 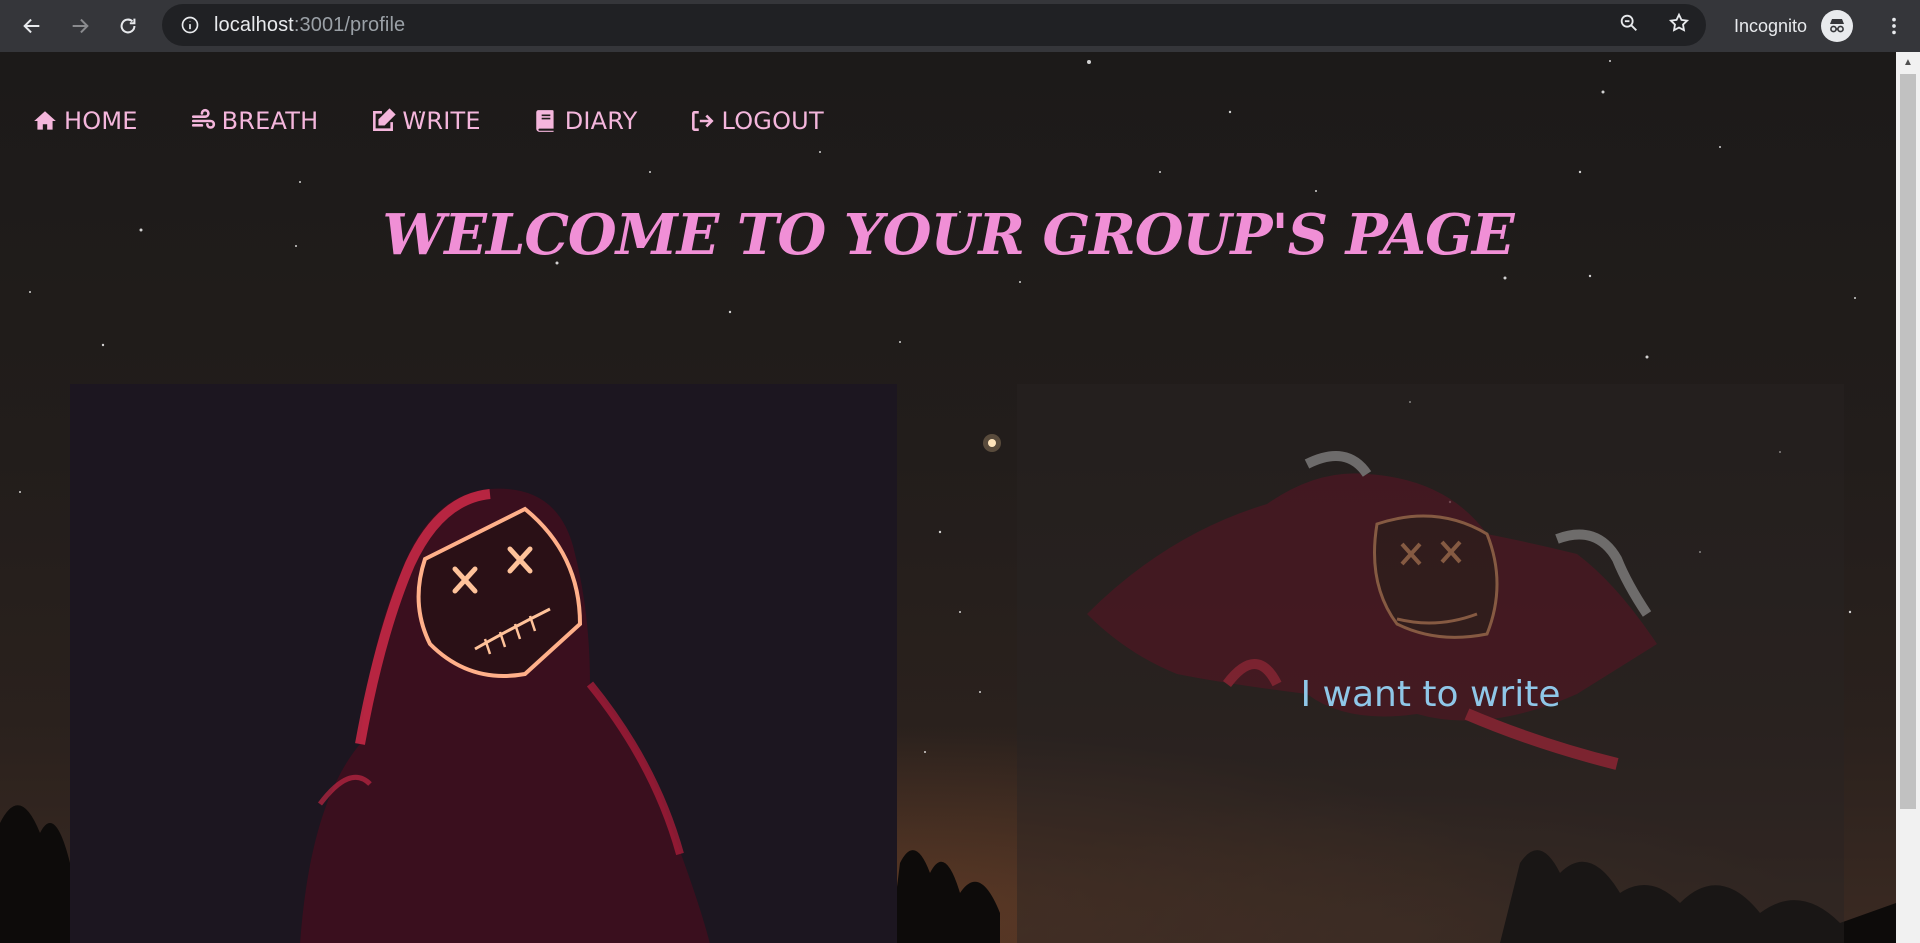 I want to click on nav-item-logout: LOGOUT, so click(x=756, y=121).